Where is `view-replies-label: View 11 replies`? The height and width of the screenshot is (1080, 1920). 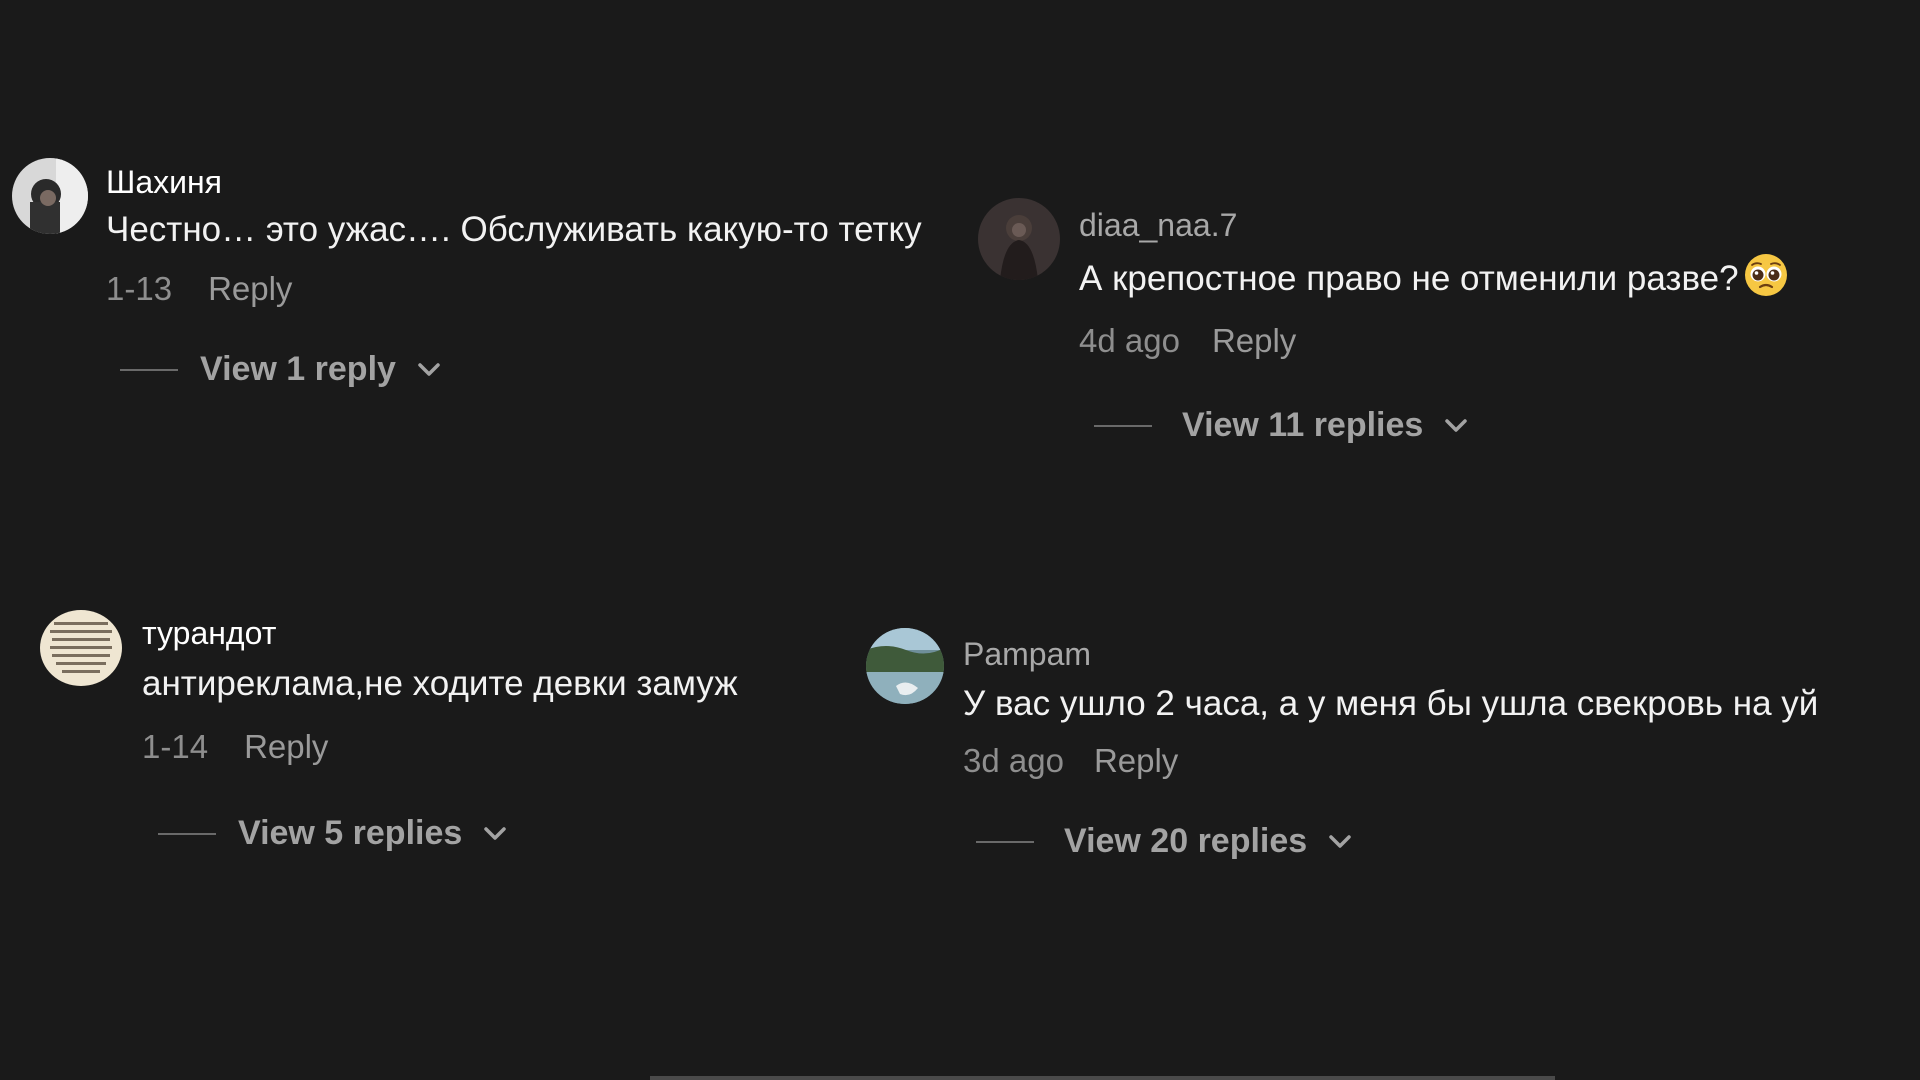
view-replies-label: View 11 replies is located at coordinates (1303, 425).